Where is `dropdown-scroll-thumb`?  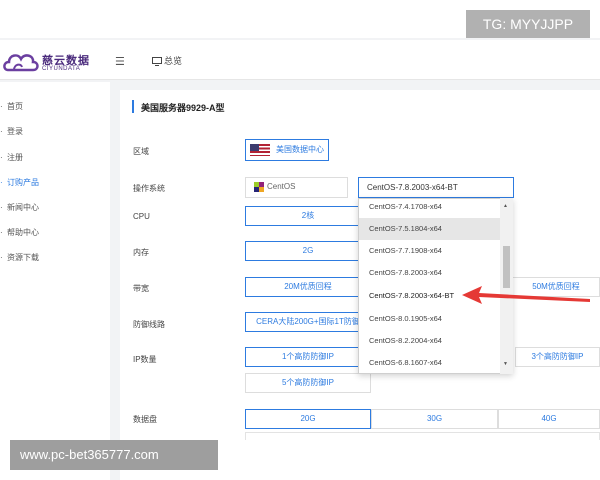 dropdown-scroll-thumb is located at coordinates (506, 267).